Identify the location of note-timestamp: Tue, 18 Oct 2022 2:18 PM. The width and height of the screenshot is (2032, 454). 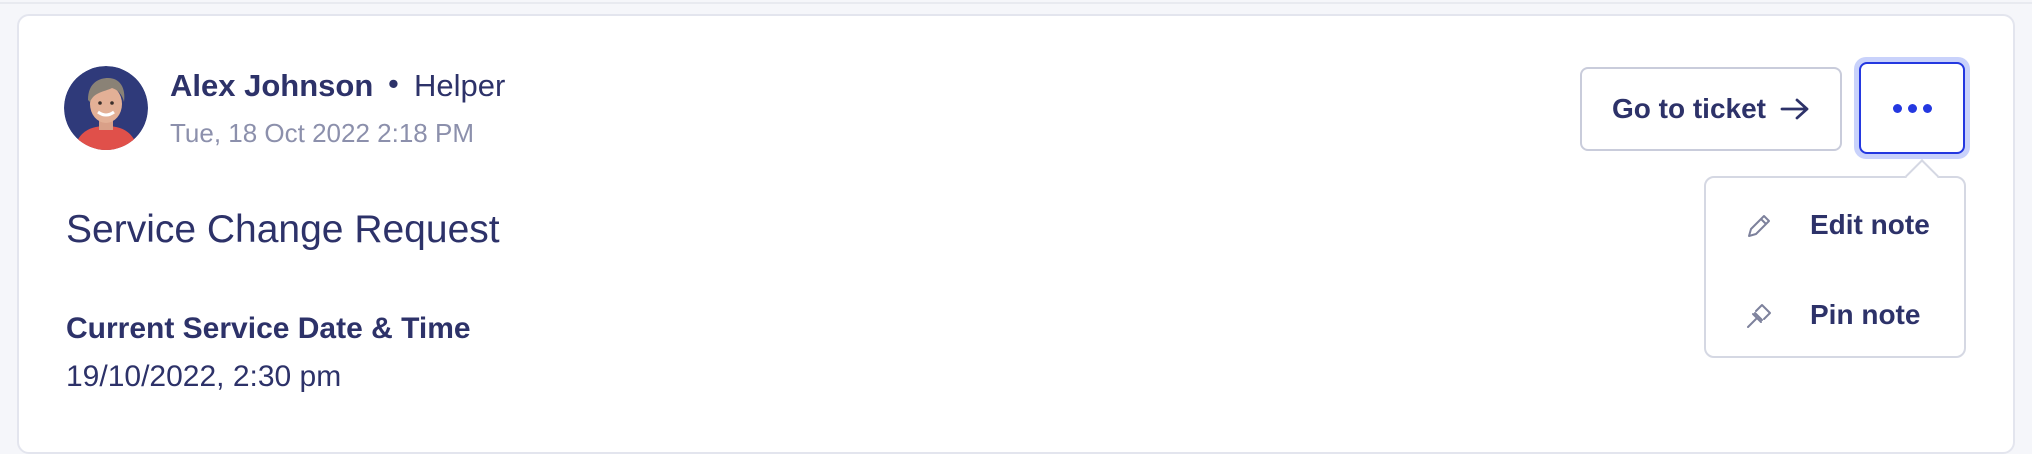
(322, 133).